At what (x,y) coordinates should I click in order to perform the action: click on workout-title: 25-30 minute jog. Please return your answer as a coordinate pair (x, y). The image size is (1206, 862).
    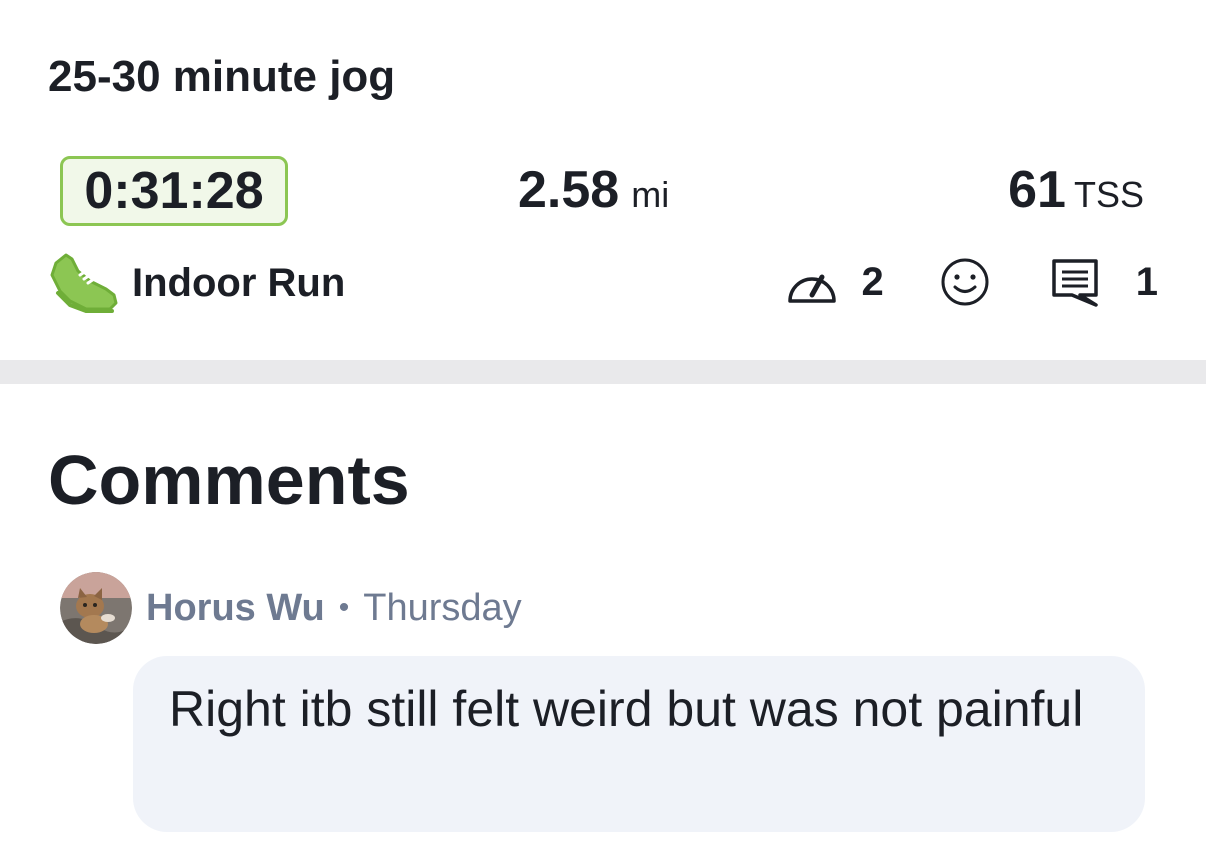
    Looking at the image, I should click on (222, 76).